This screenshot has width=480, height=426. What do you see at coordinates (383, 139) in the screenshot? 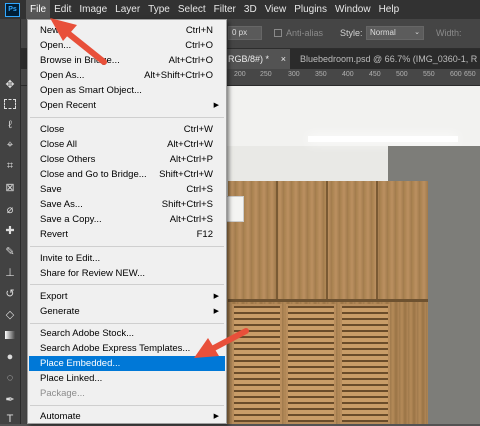
I see `canvas-ceiling-light` at bounding box center [383, 139].